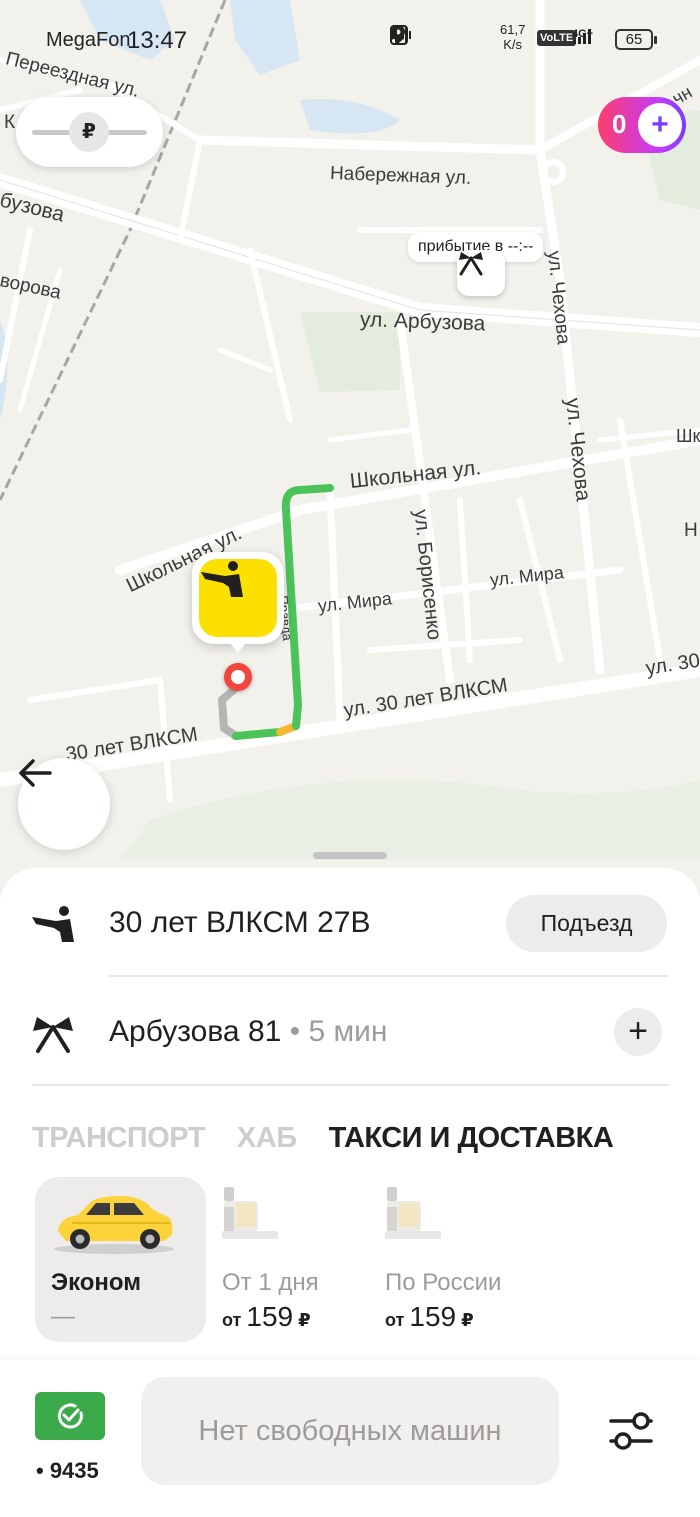 Image resolution: width=700 pixels, height=1517 pixels. What do you see at coordinates (195, 1031) in the screenshot?
I see `destination-address: Арбузова 81` at bounding box center [195, 1031].